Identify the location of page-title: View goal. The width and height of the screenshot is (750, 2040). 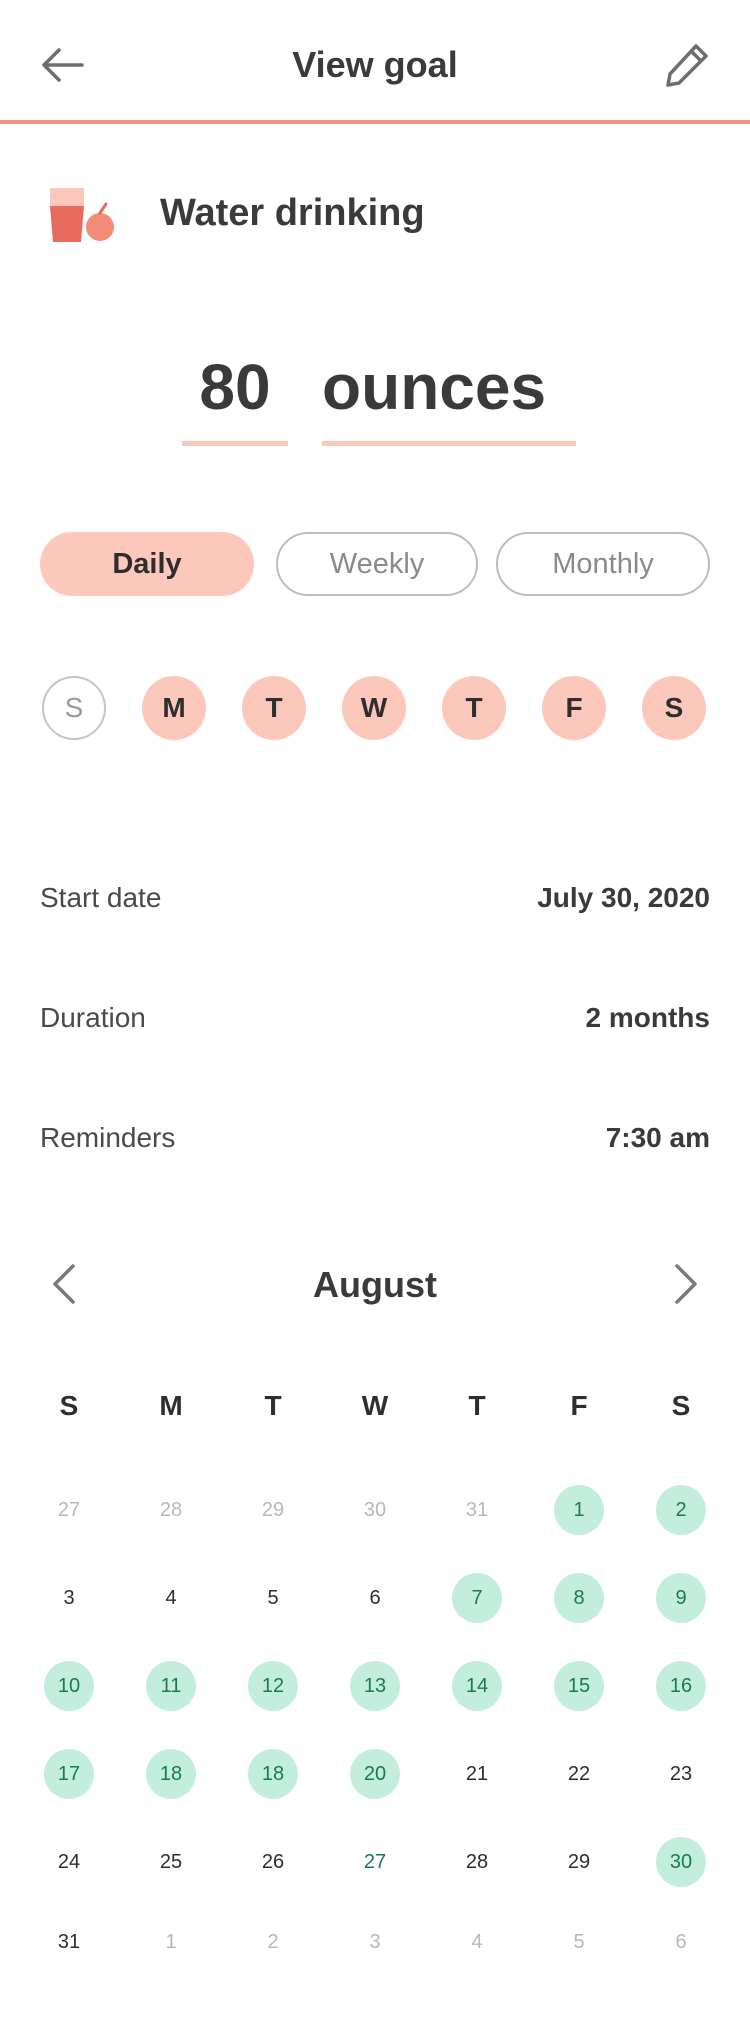
(375, 64).